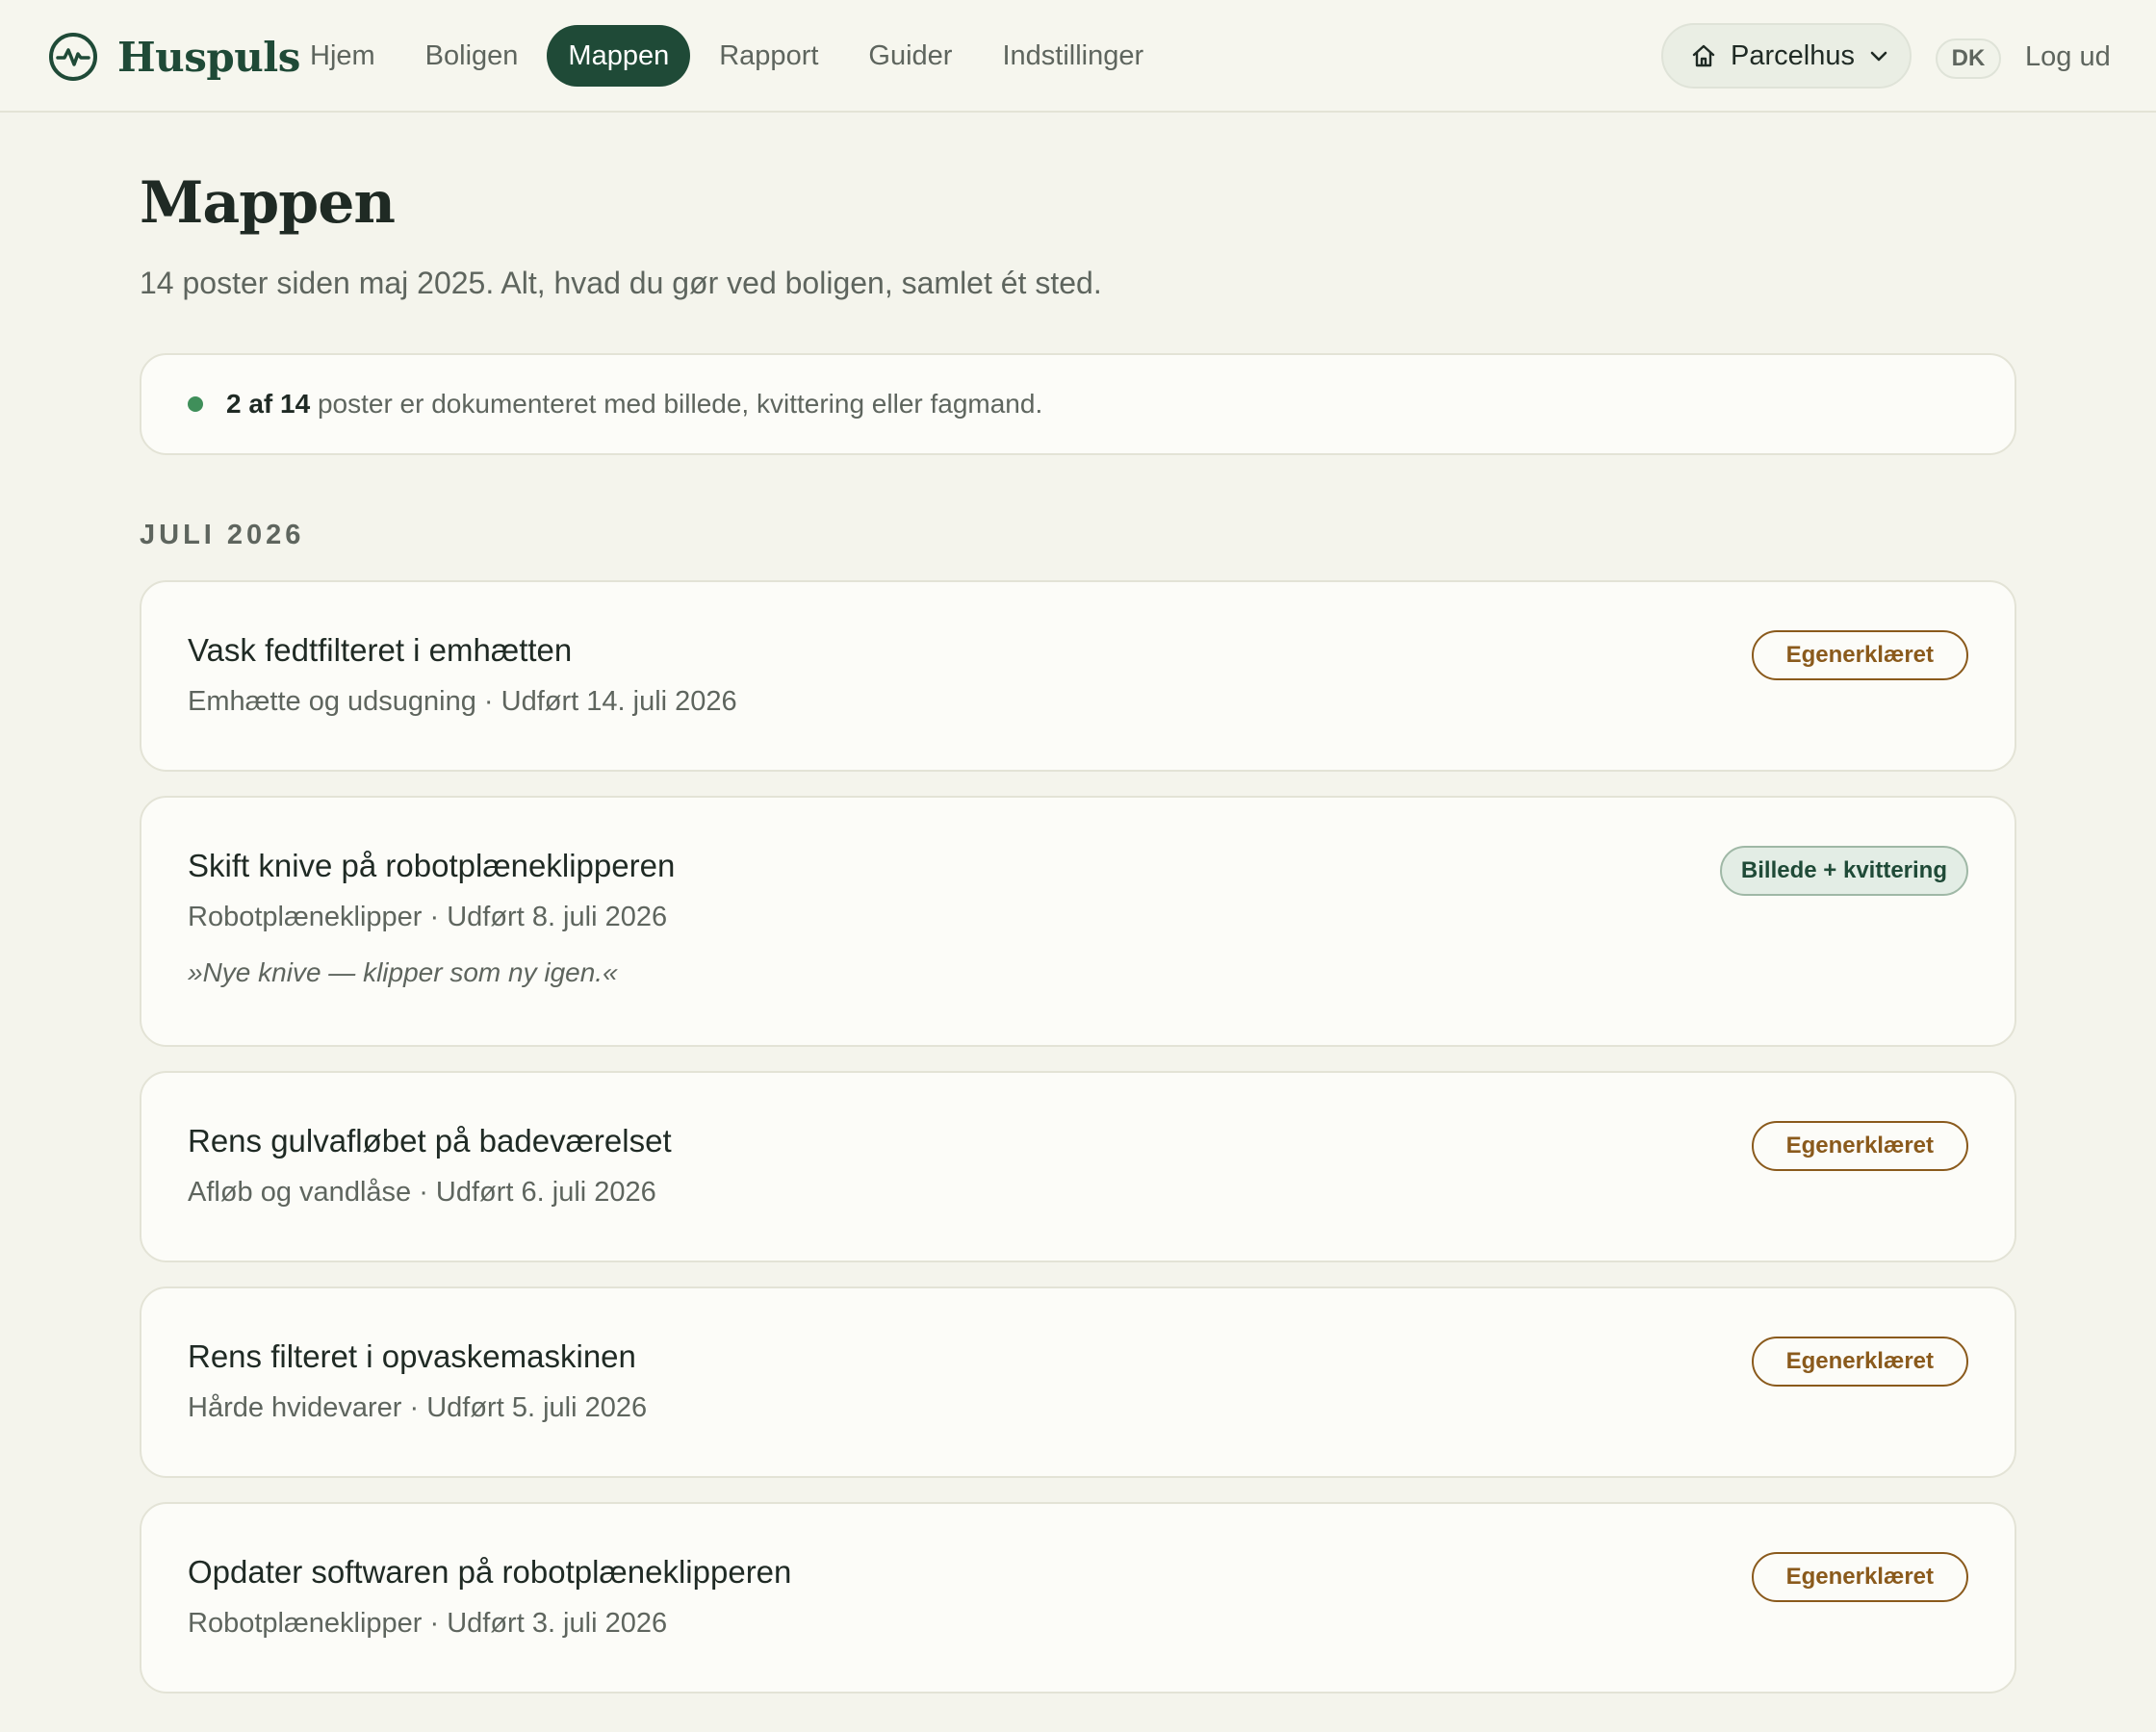 This screenshot has width=2156, height=1732. I want to click on status-badge: Billede + kvittering, so click(1843, 871).